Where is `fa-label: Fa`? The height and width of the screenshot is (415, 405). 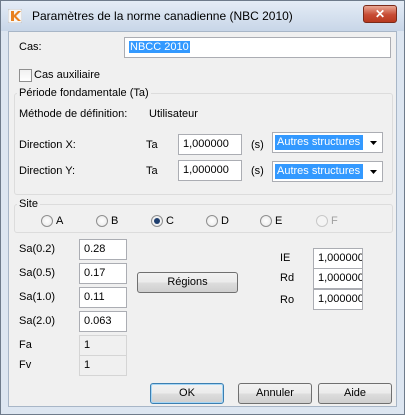 fa-label: Fa is located at coordinates (25, 345).